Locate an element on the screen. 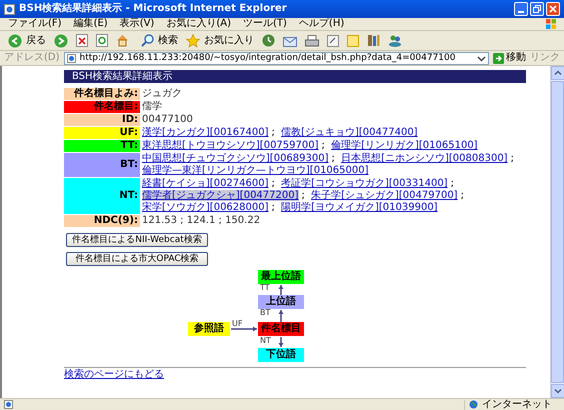  windows-logo-icon is located at coordinates (551, 24).